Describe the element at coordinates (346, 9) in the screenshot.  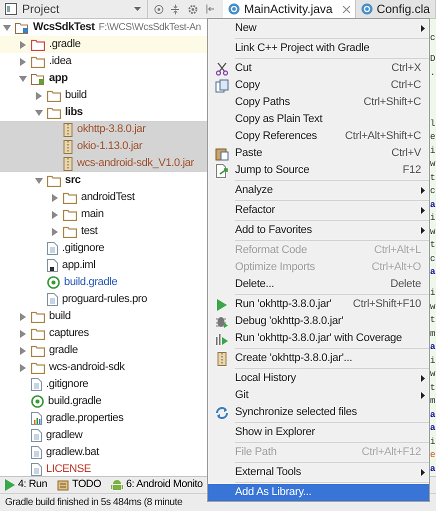
I see `close-icon` at that location.